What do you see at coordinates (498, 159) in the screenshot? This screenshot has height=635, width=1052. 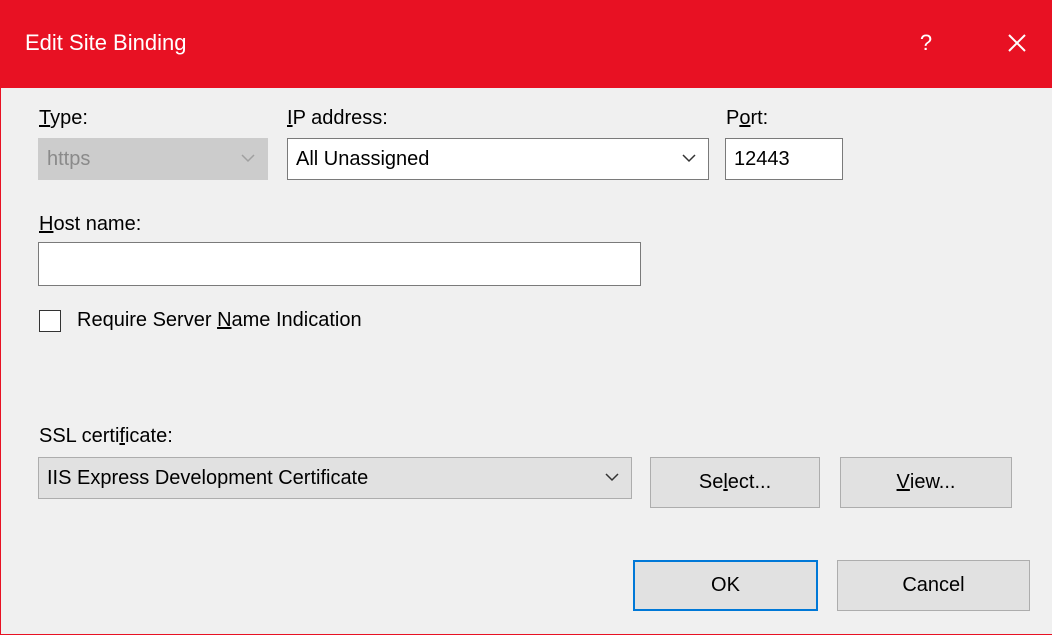 I see `ip-address-select: All Unassigned` at bounding box center [498, 159].